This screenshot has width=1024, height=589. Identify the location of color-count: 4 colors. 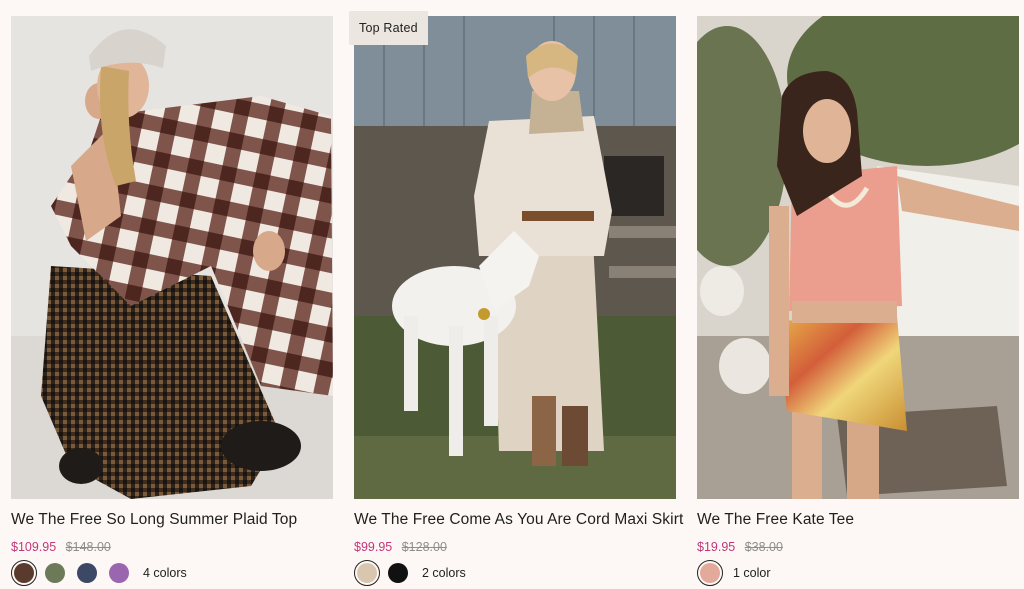
(165, 573).